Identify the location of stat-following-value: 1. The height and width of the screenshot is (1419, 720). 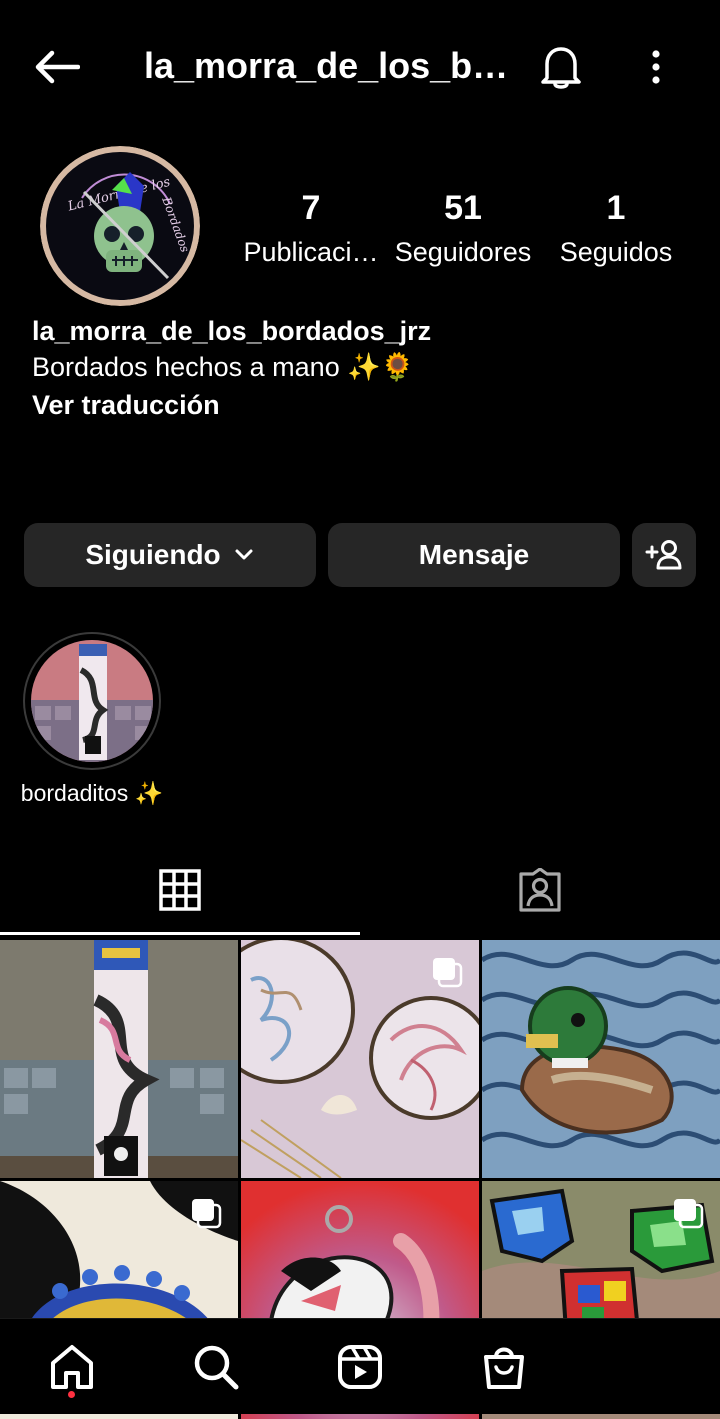
(616, 208).